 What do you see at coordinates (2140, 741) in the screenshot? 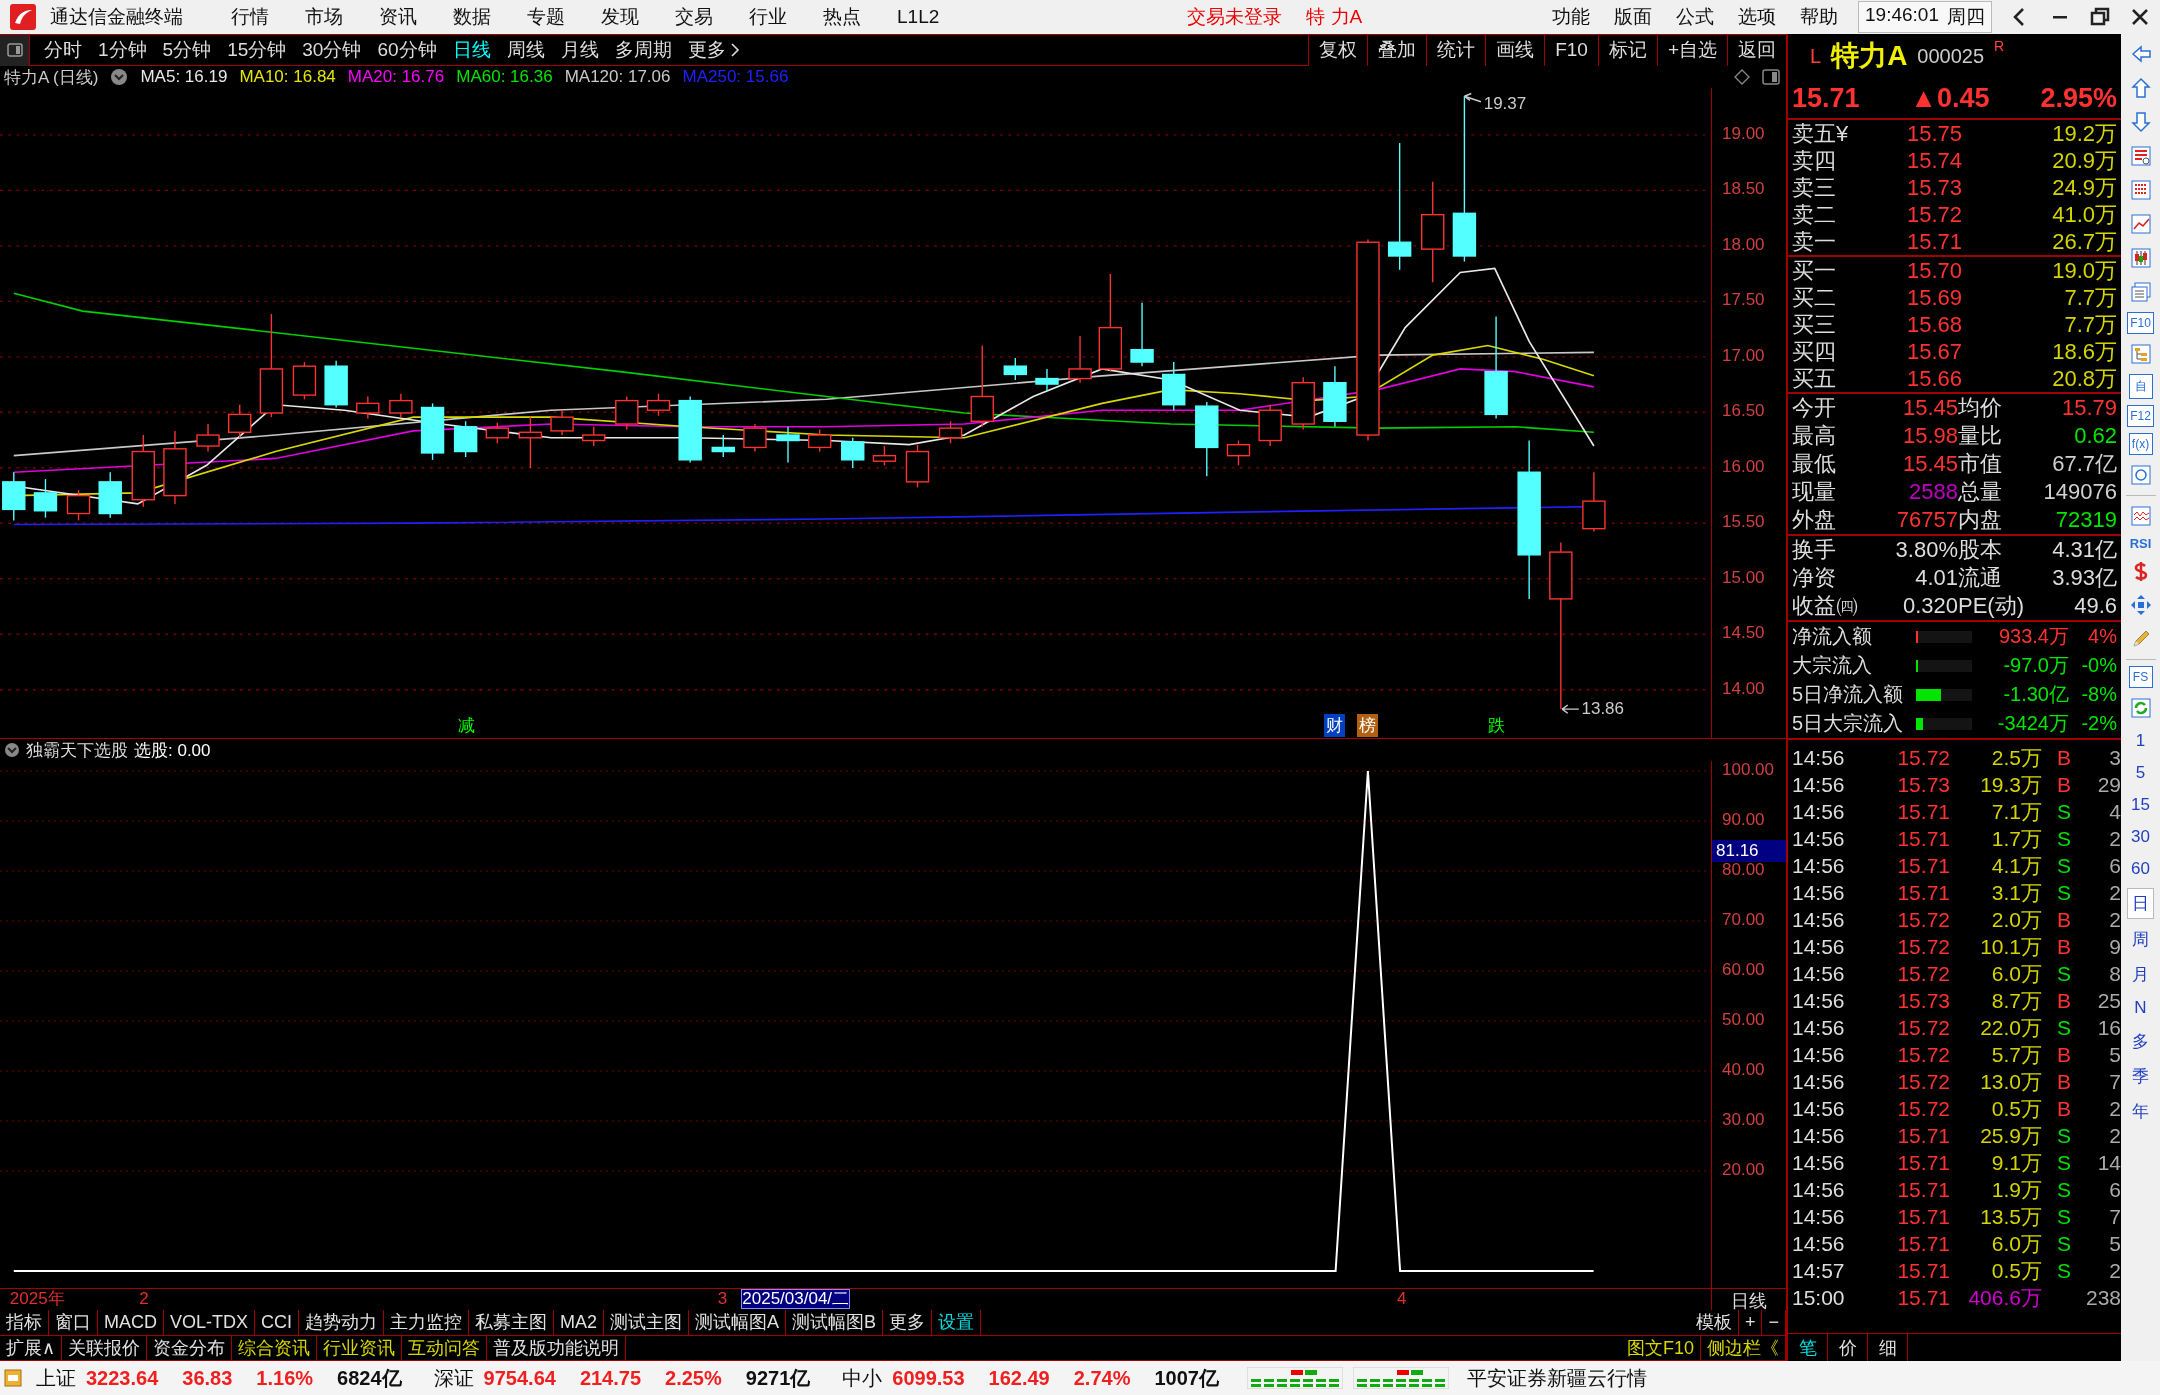
I see `period-button: 1` at bounding box center [2140, 741].